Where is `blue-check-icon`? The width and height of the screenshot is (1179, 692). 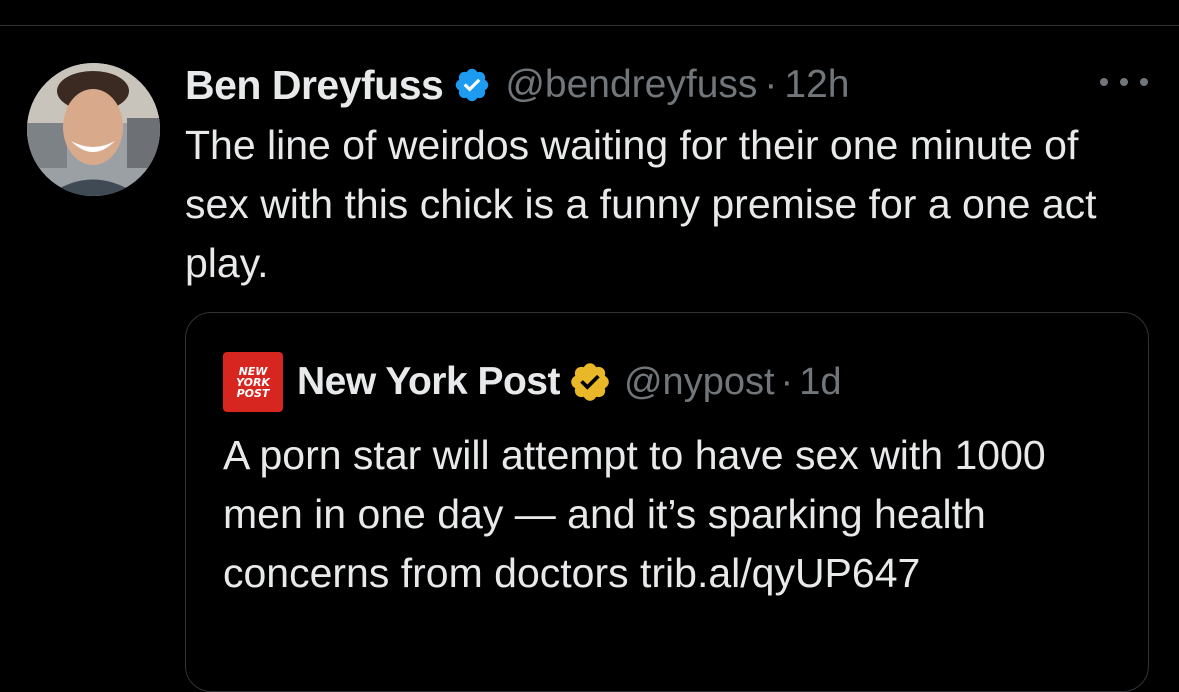 blue-check-icon is located at coordinates (472, 85).